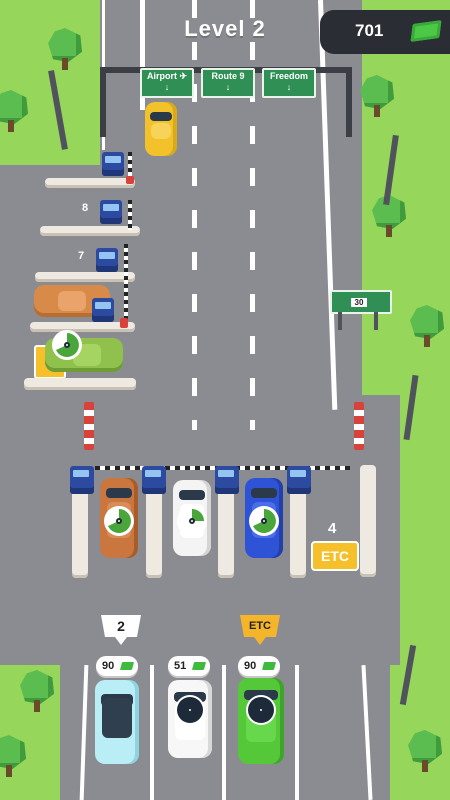 The height and width of the screenshot is (800, 450). I want to click on sign-airport: Airport ✈ ↓, so click(167, 83).